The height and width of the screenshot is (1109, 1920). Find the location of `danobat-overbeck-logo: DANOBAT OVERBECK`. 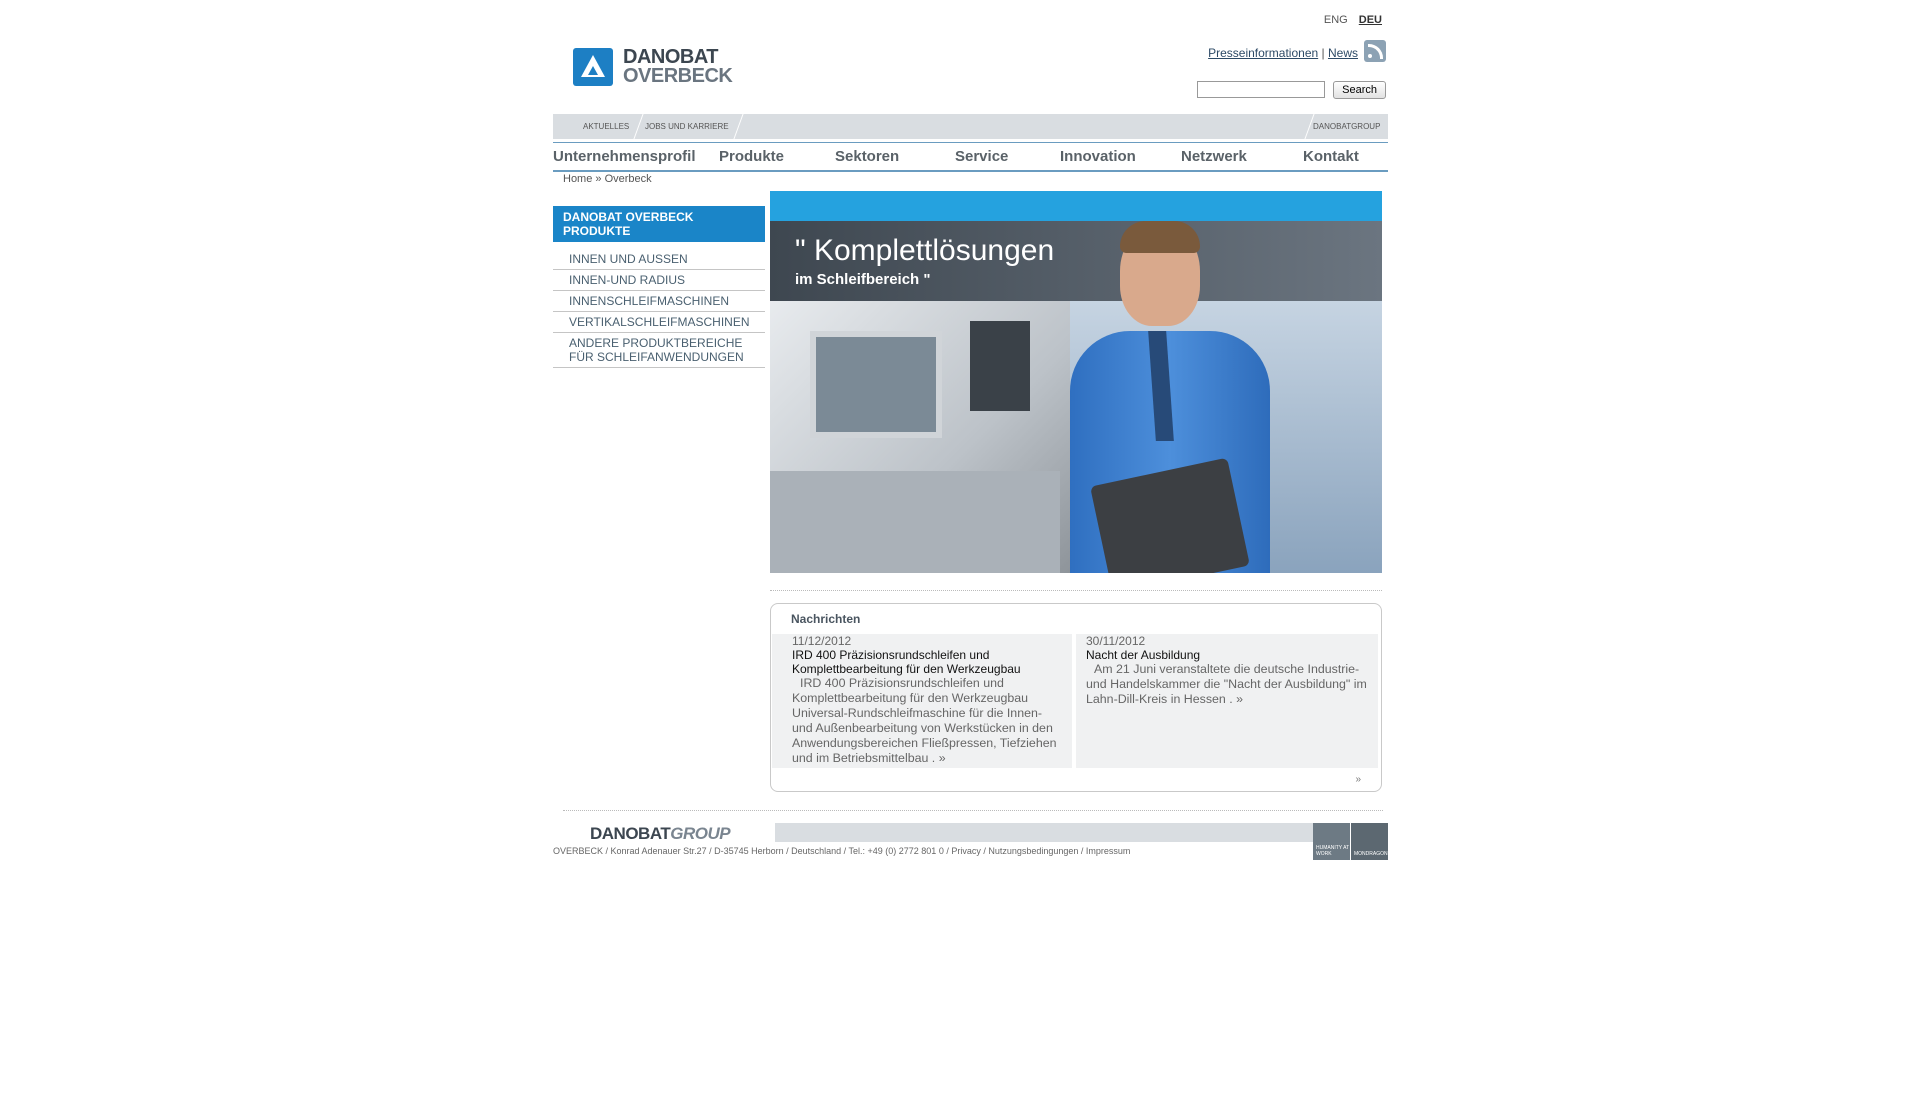

danobat-overbeck-logo: DANOBAT OVERBECK is located at coordinates (653, 67).